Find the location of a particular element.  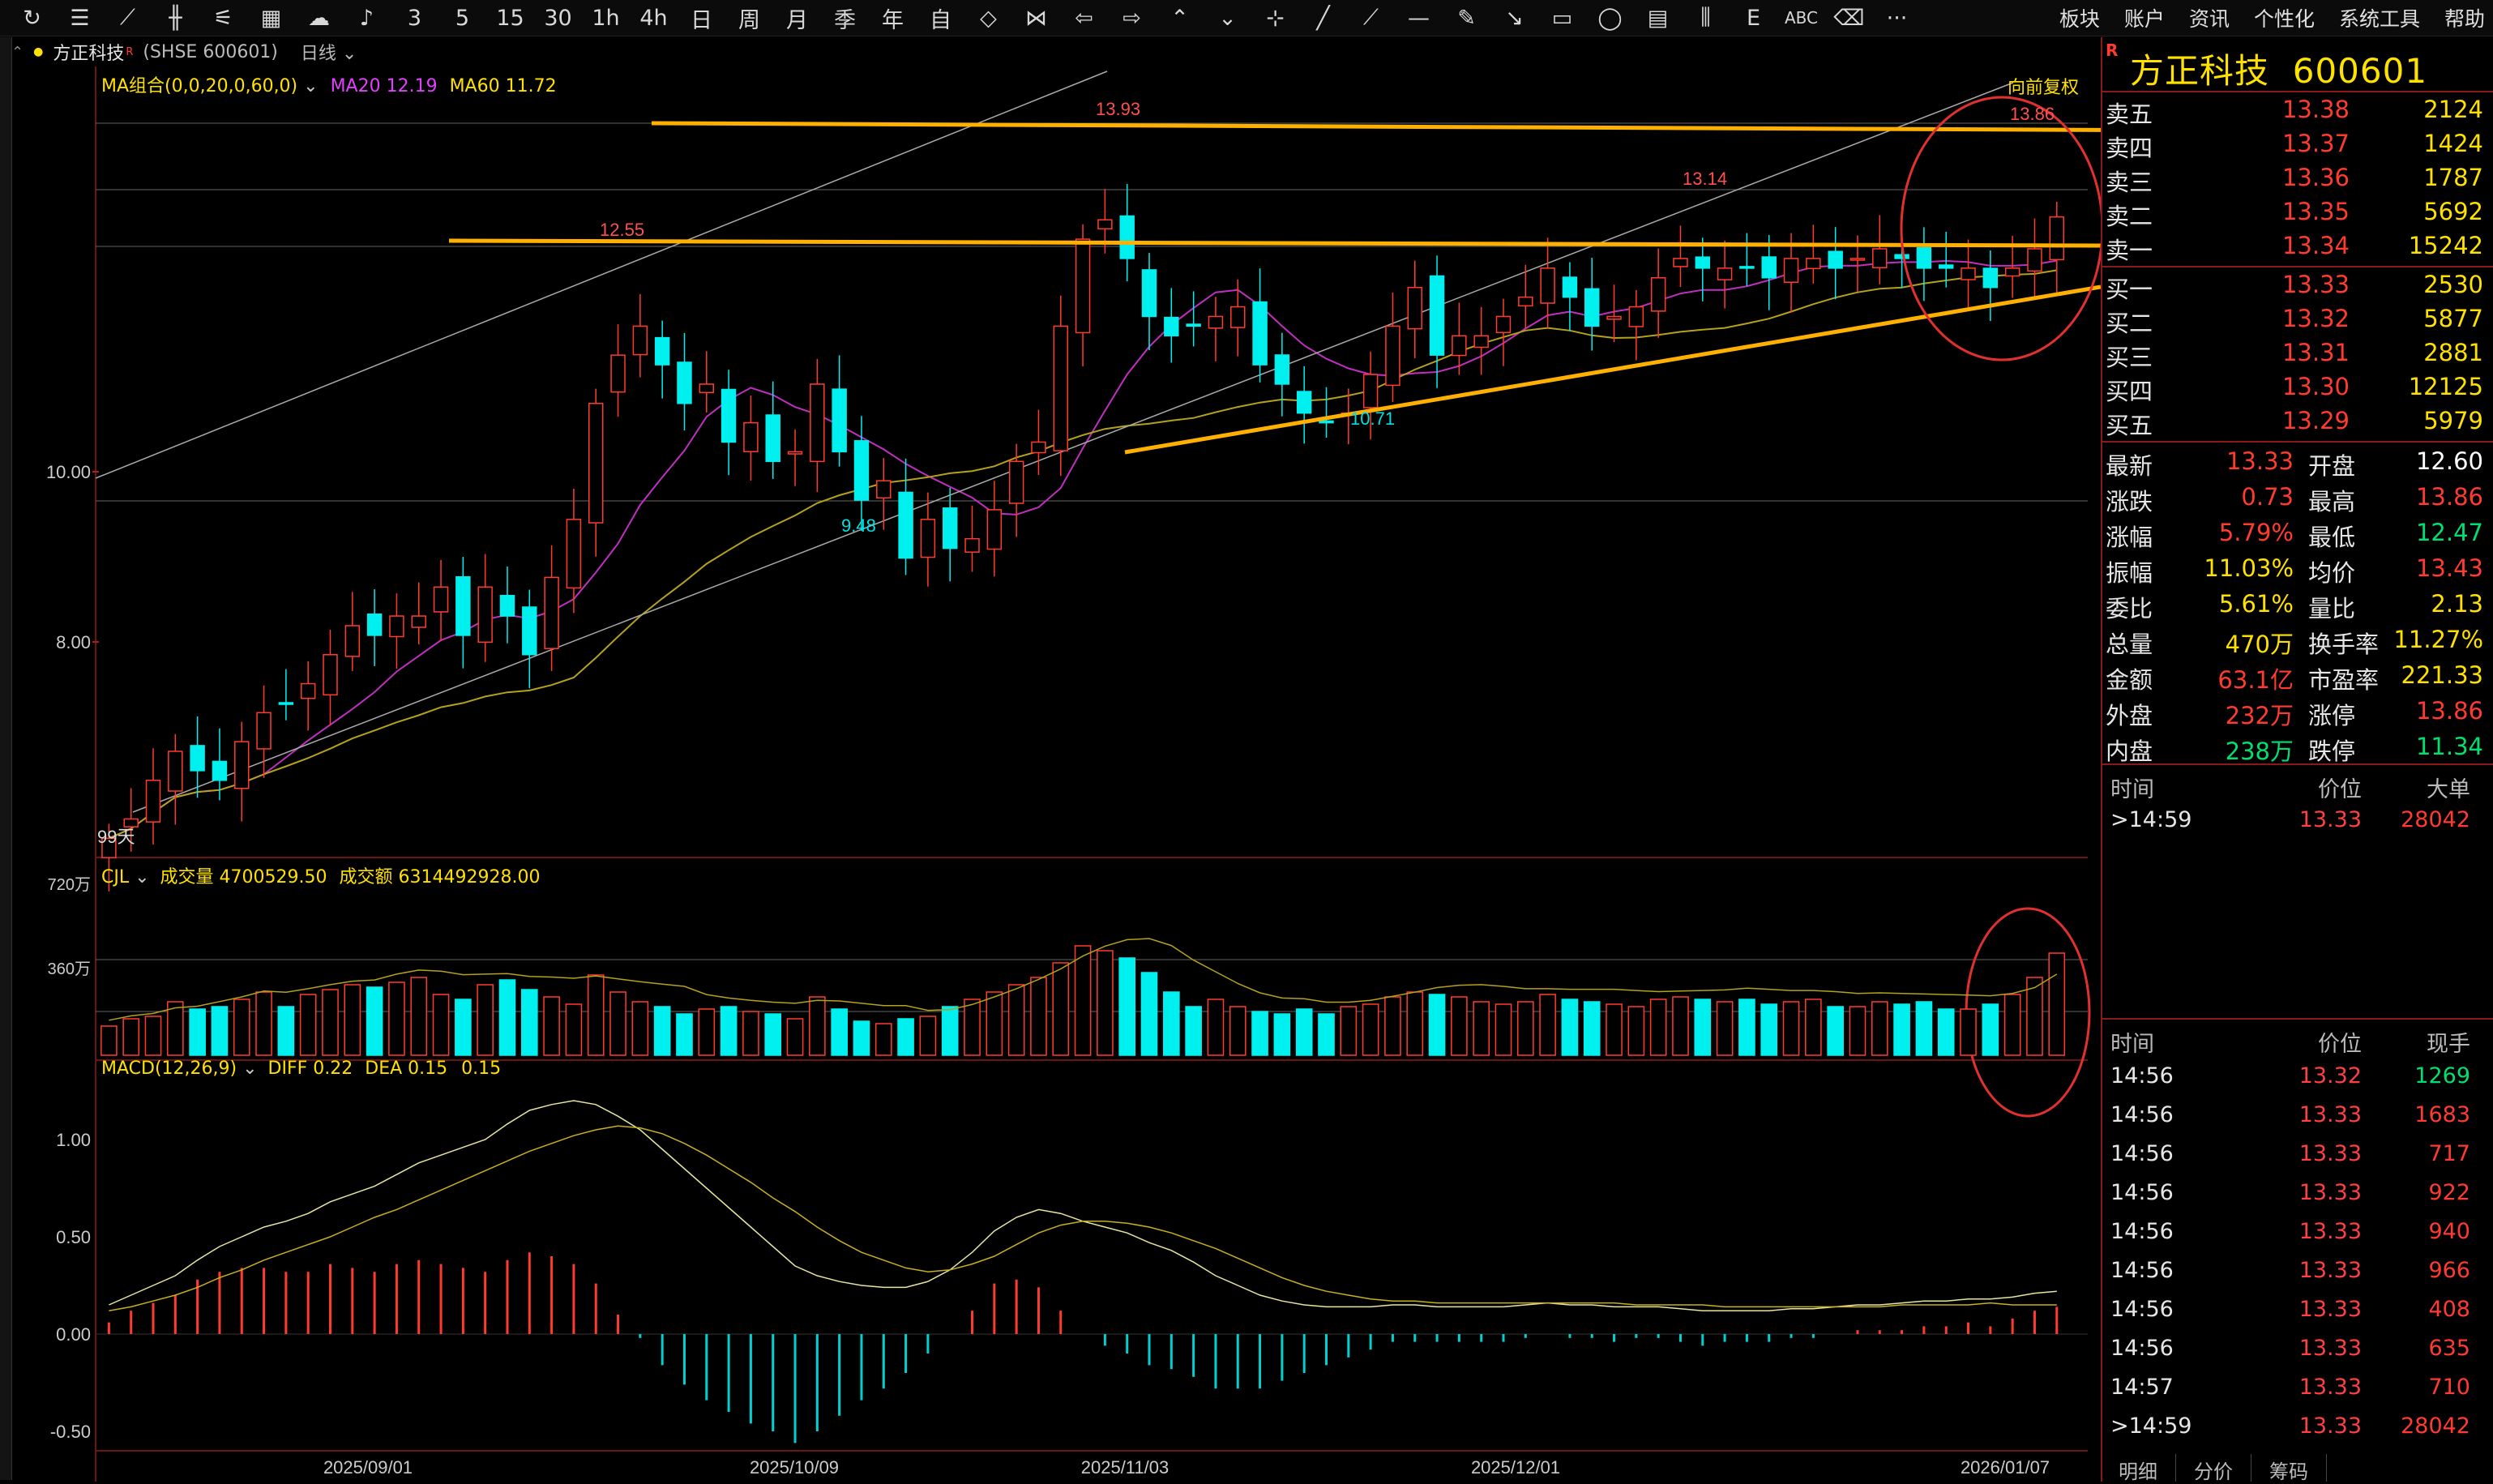

highlight-circle is located at coordinates (2001, 228).